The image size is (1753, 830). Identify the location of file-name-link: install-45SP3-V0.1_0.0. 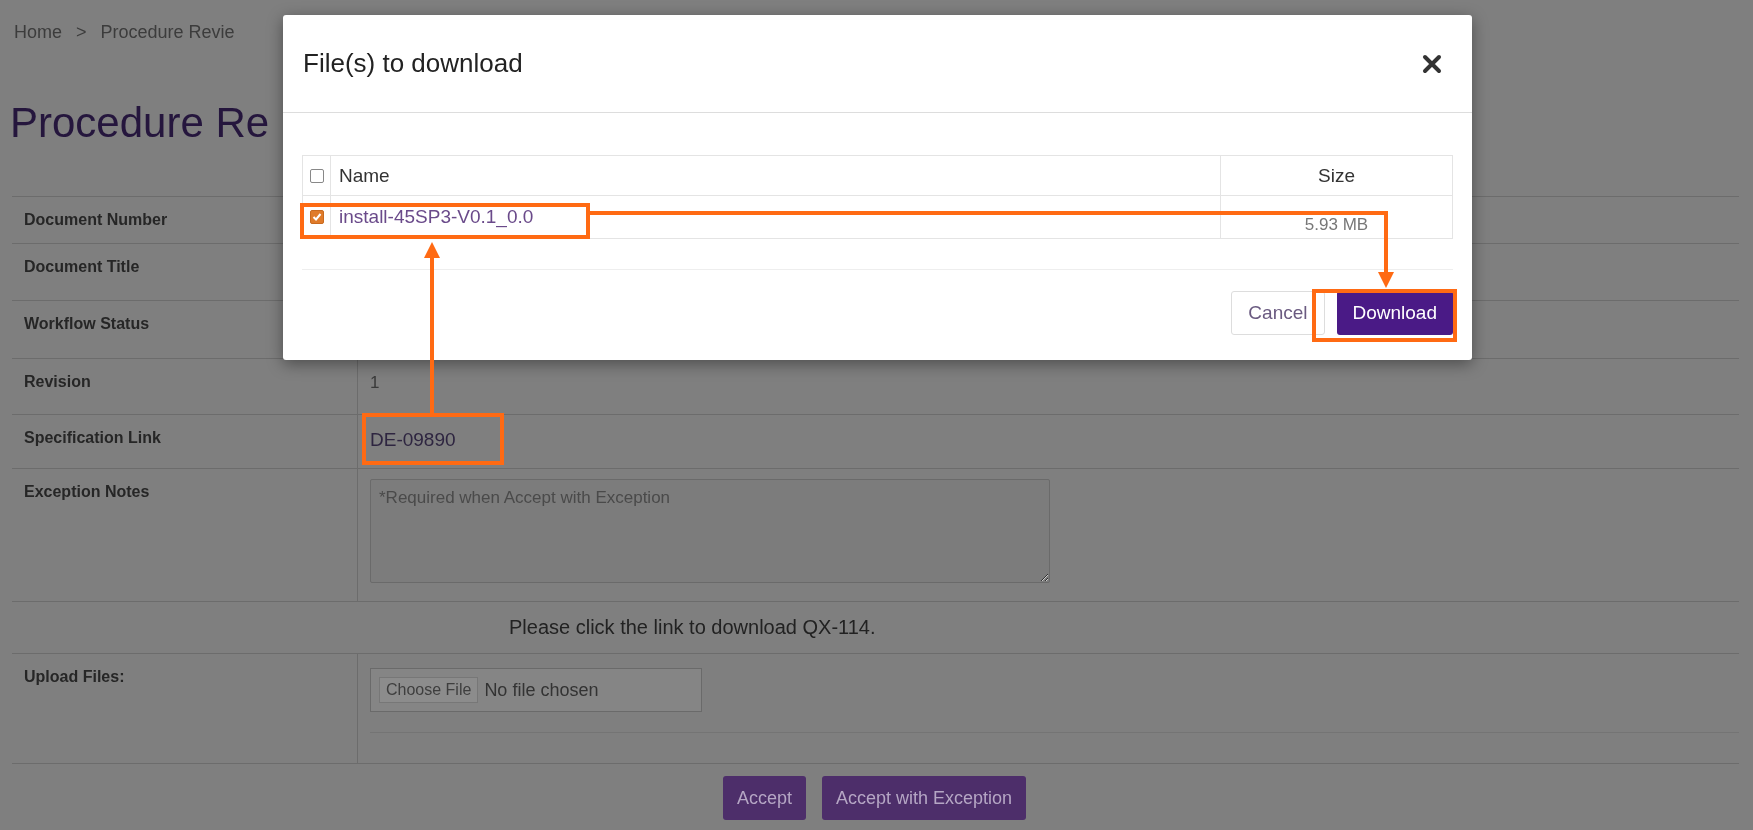
(436, 217).